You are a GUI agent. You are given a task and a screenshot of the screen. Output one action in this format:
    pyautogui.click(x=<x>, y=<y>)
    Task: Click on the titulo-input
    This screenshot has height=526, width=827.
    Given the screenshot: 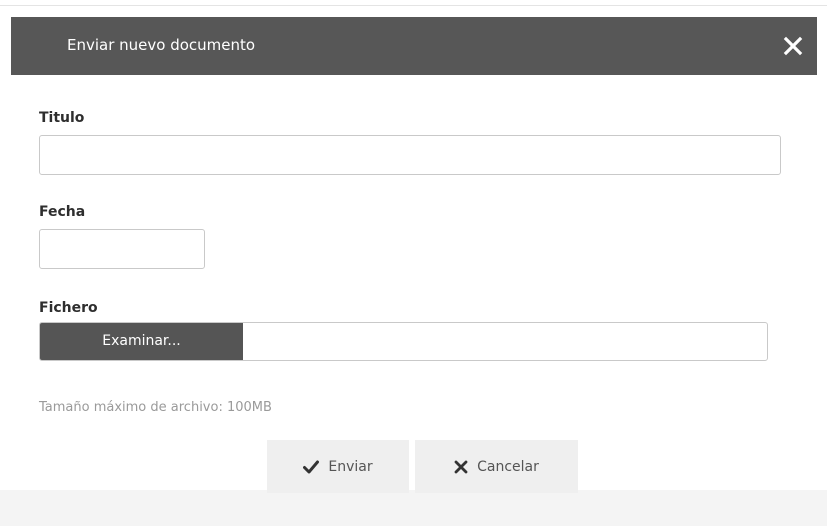 What is the action you would take?
    pyautogui.click(x=410, y=155)
    